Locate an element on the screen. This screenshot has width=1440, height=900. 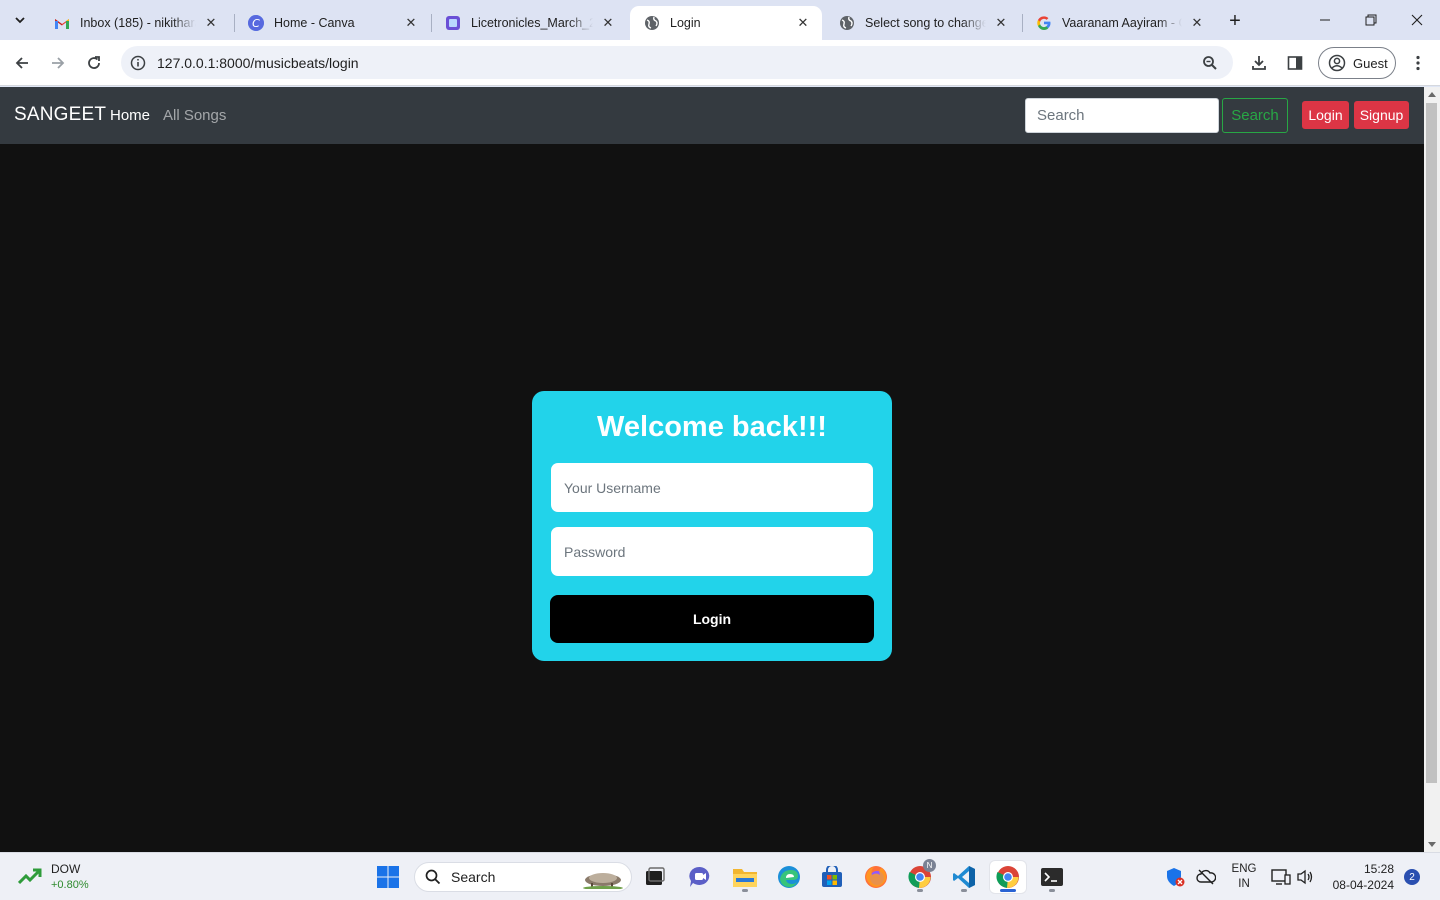
firefox-button is located at coordinates (876, 877).